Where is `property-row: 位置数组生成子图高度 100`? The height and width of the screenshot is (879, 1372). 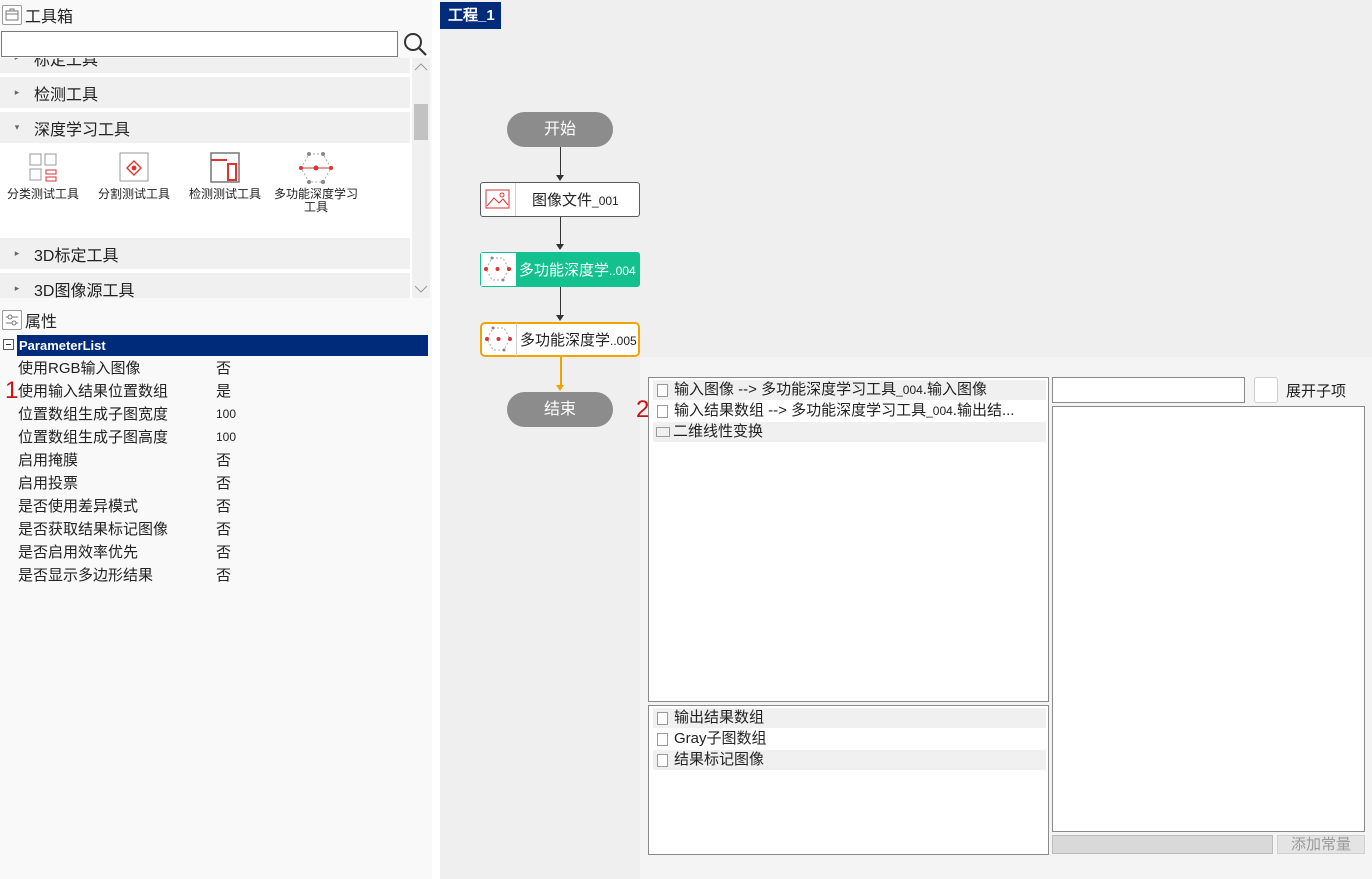
property-row: 位置数组生成子图高度 100 is located at coordinates (223, 437).